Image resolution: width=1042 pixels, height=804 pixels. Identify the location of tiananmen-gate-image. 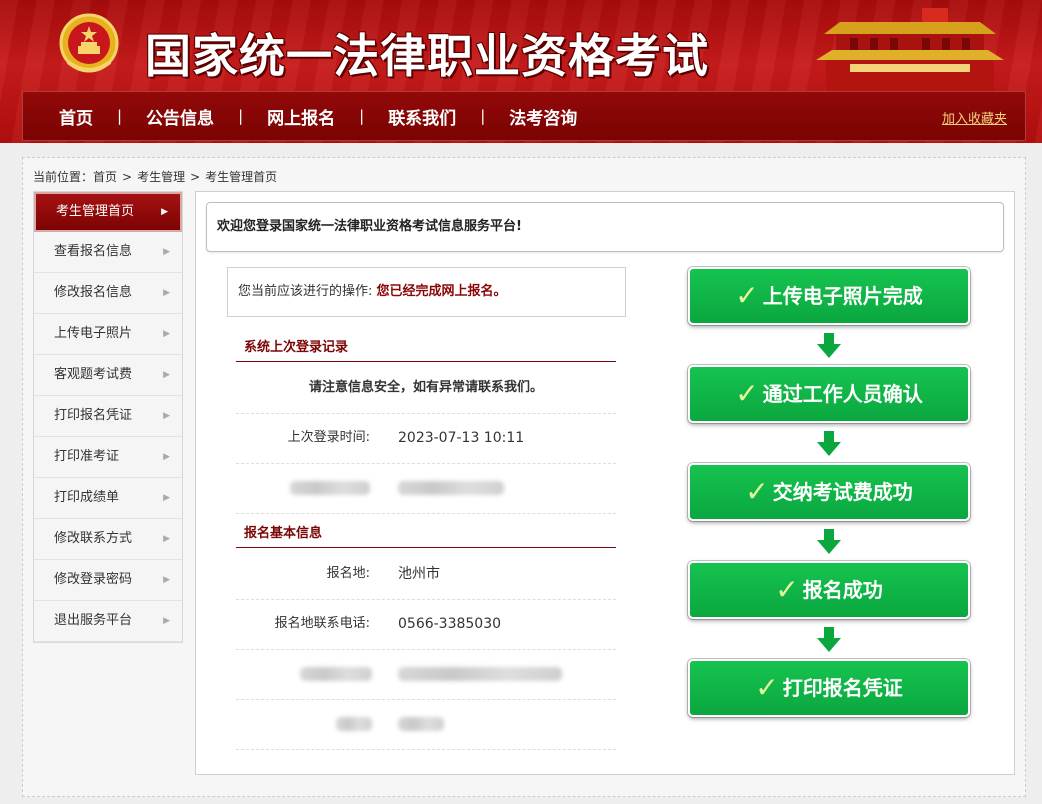
(910, 50).